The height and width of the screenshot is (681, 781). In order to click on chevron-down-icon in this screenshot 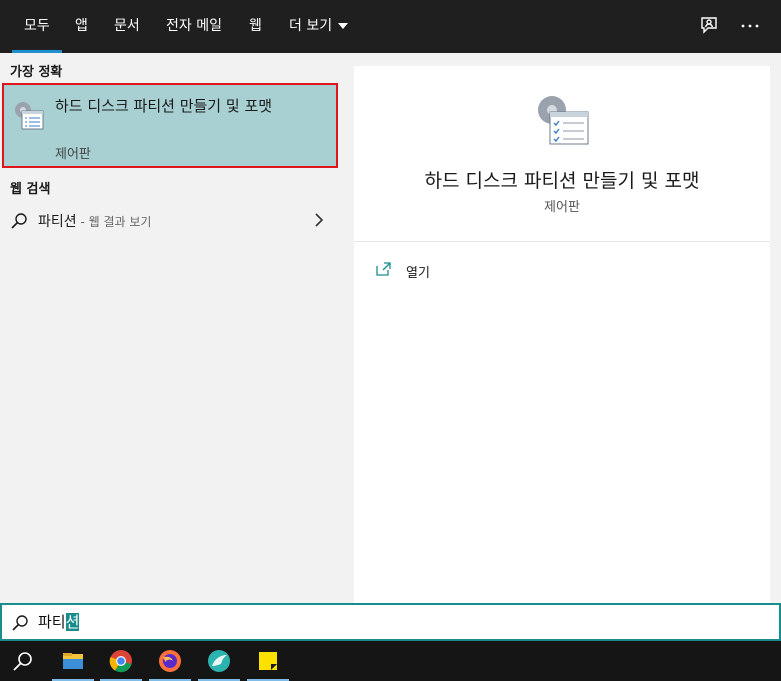, I will do `click(343, 26)`.